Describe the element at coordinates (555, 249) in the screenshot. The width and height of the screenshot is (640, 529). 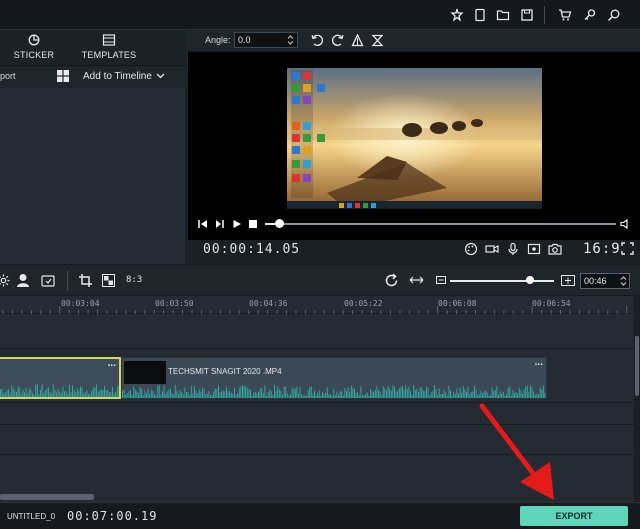
I see `snapshot-camera-icon` at that location.